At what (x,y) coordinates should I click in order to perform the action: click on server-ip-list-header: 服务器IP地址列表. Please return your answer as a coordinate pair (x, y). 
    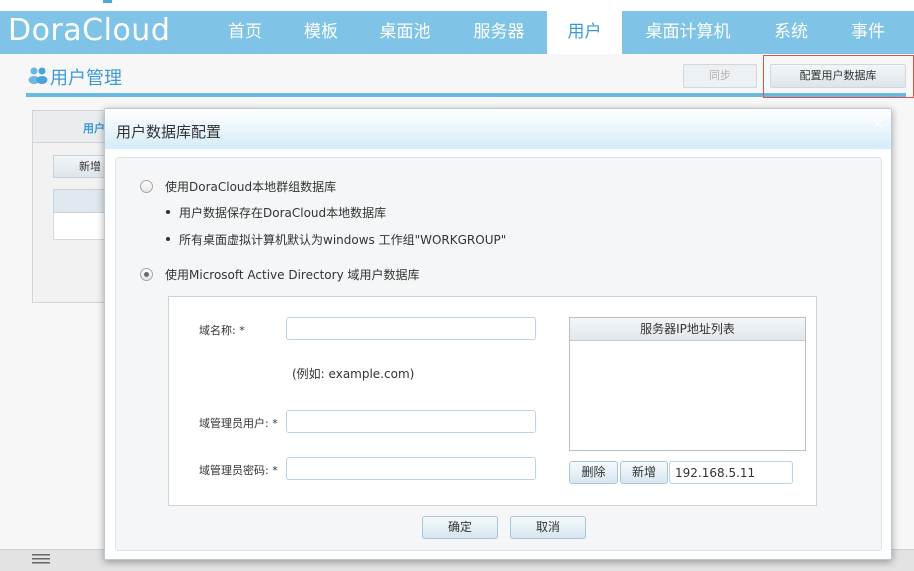
    Looking at the image, I should click on (687, 329).